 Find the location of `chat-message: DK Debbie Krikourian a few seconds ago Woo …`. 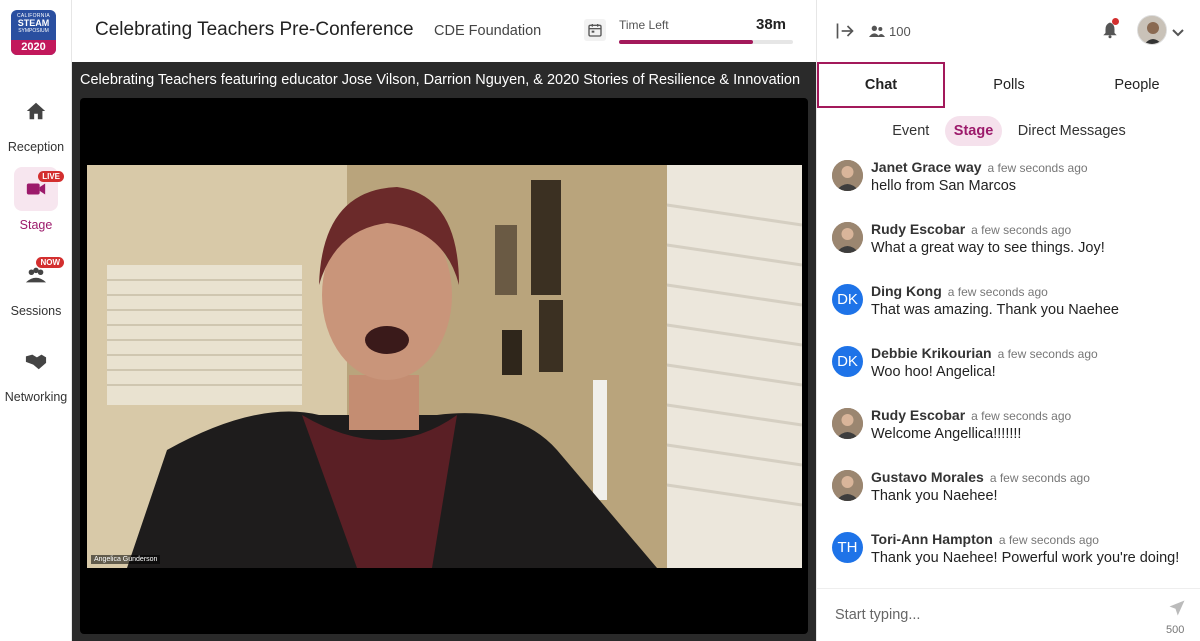

chat-message: DK Debbie Krikourian a few seconds ago Woo … is located at coordinates (1012, 362).